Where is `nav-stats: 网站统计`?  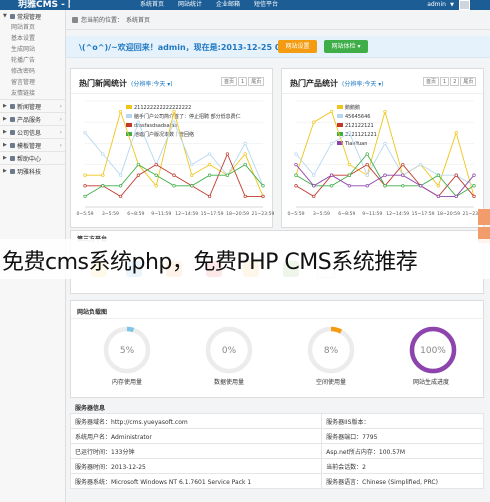 nav-stats: 网站统计 is located at coordinates (190, 5).